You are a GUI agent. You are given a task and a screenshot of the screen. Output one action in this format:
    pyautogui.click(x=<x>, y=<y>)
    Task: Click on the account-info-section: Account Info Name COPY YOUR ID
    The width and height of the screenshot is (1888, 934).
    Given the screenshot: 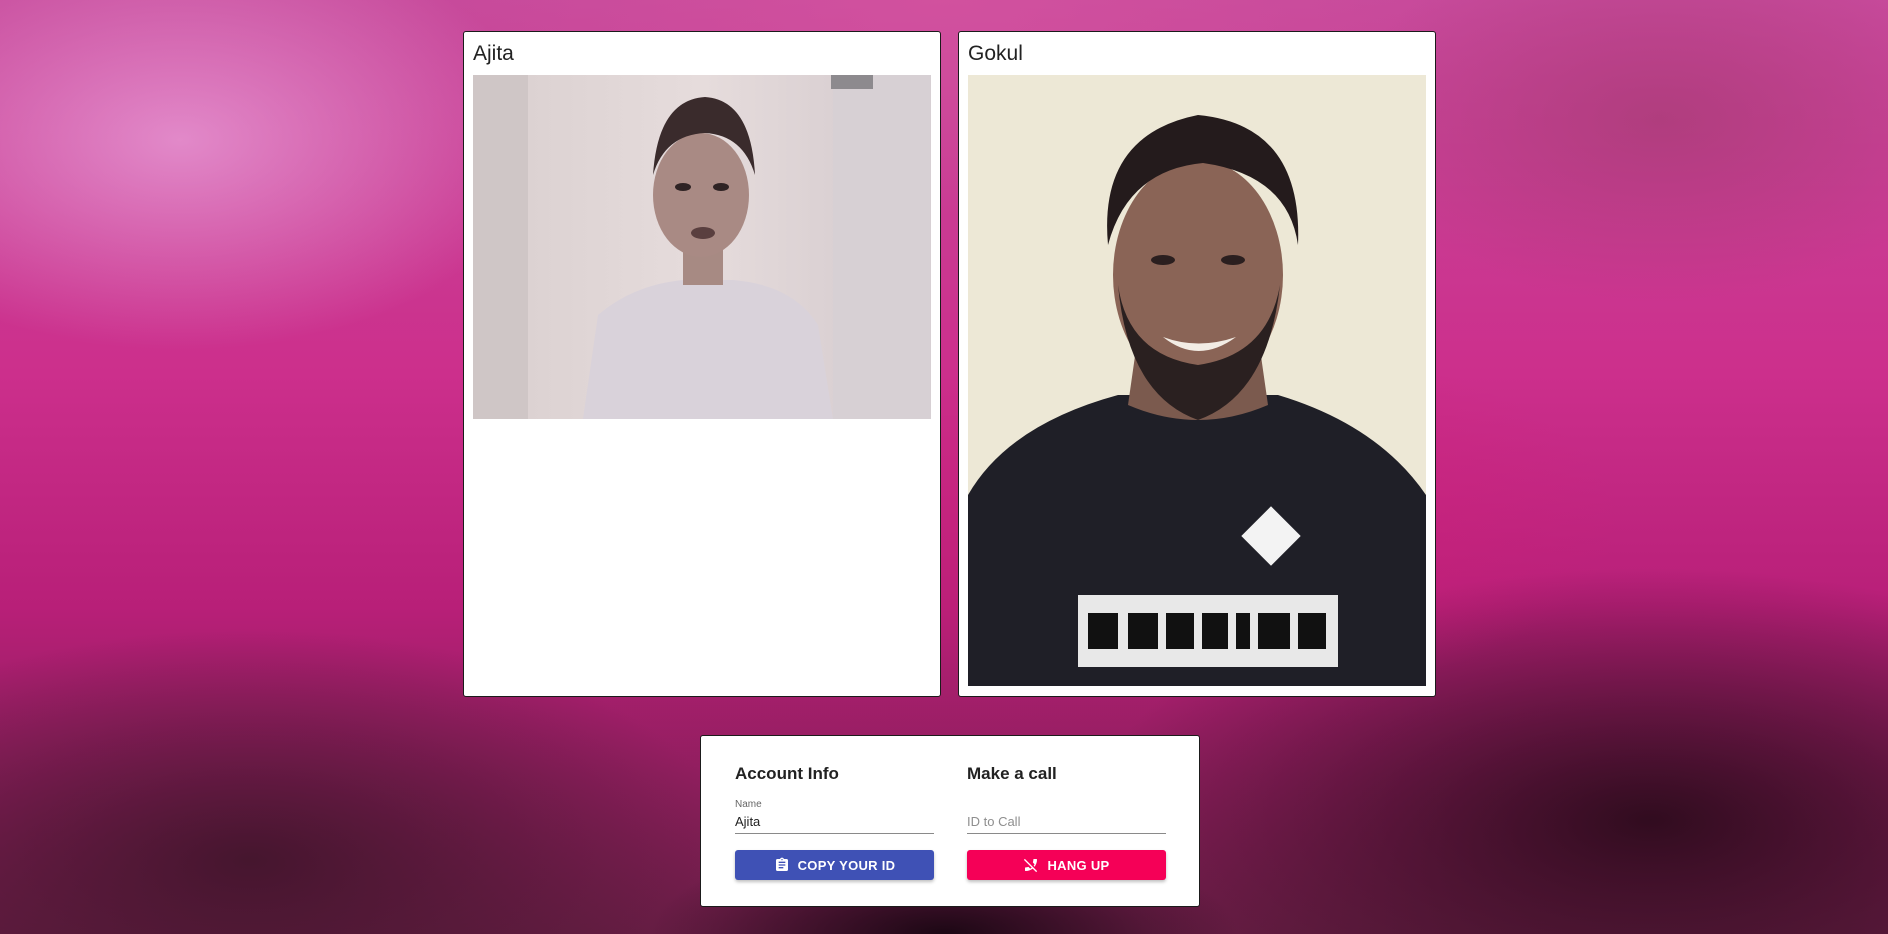 What is the action you would take?
    pyautogui.click(x=835, y=822)
    